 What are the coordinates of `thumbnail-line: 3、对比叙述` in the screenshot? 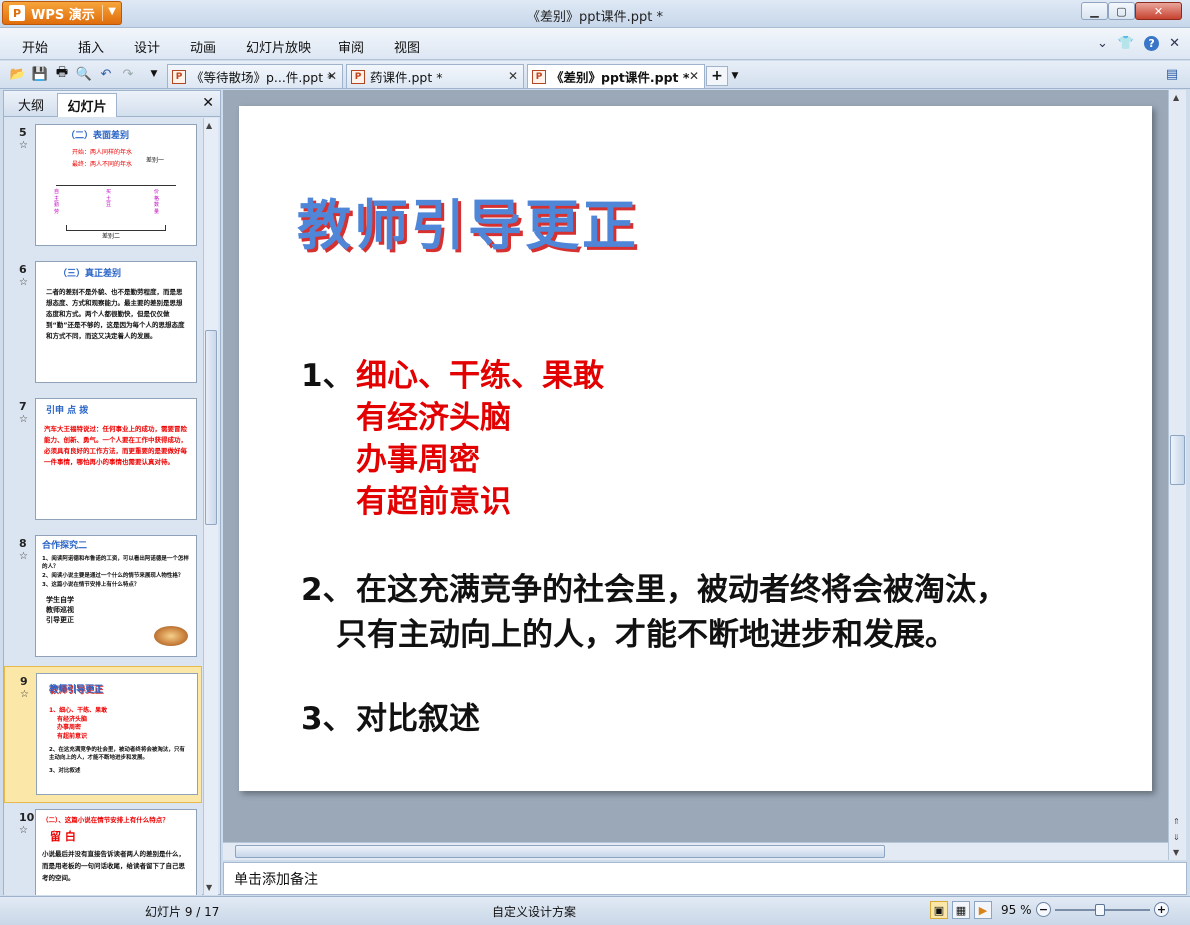 It's located at (65, 770).